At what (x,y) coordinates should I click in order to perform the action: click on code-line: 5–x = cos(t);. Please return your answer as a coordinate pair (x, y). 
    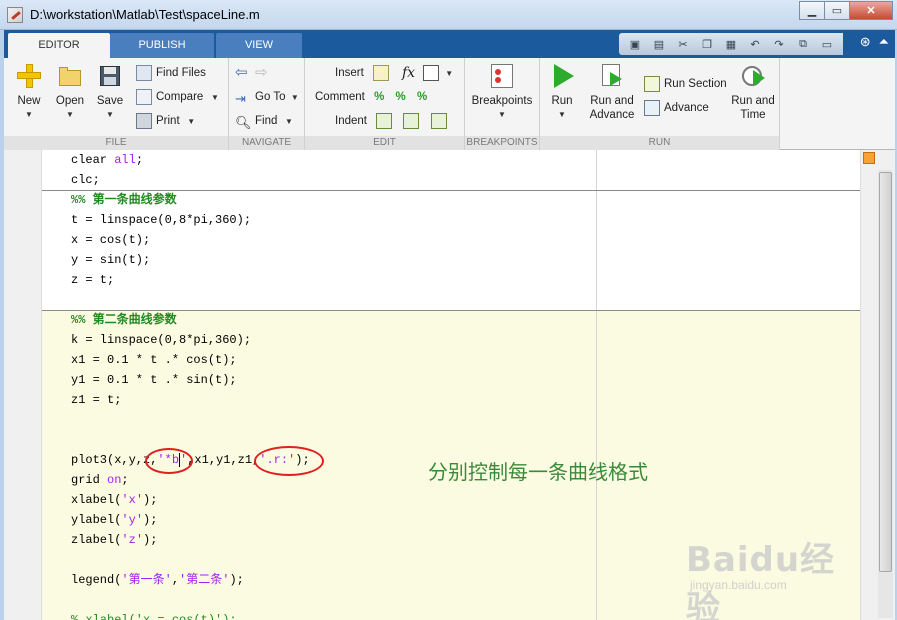
    Looking at the image, I should click on (451, 240).